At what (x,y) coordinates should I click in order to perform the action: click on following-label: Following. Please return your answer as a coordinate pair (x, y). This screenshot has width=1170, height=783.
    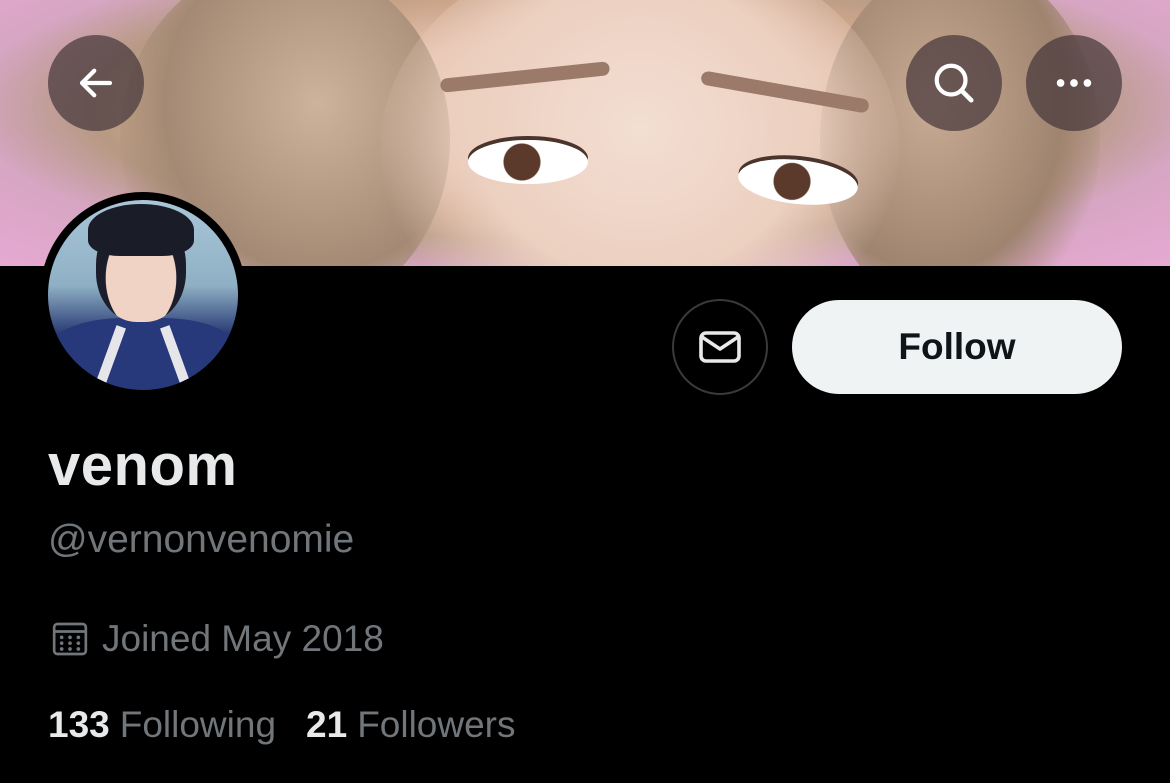
    Looking at the image, I should click on (198, 724).